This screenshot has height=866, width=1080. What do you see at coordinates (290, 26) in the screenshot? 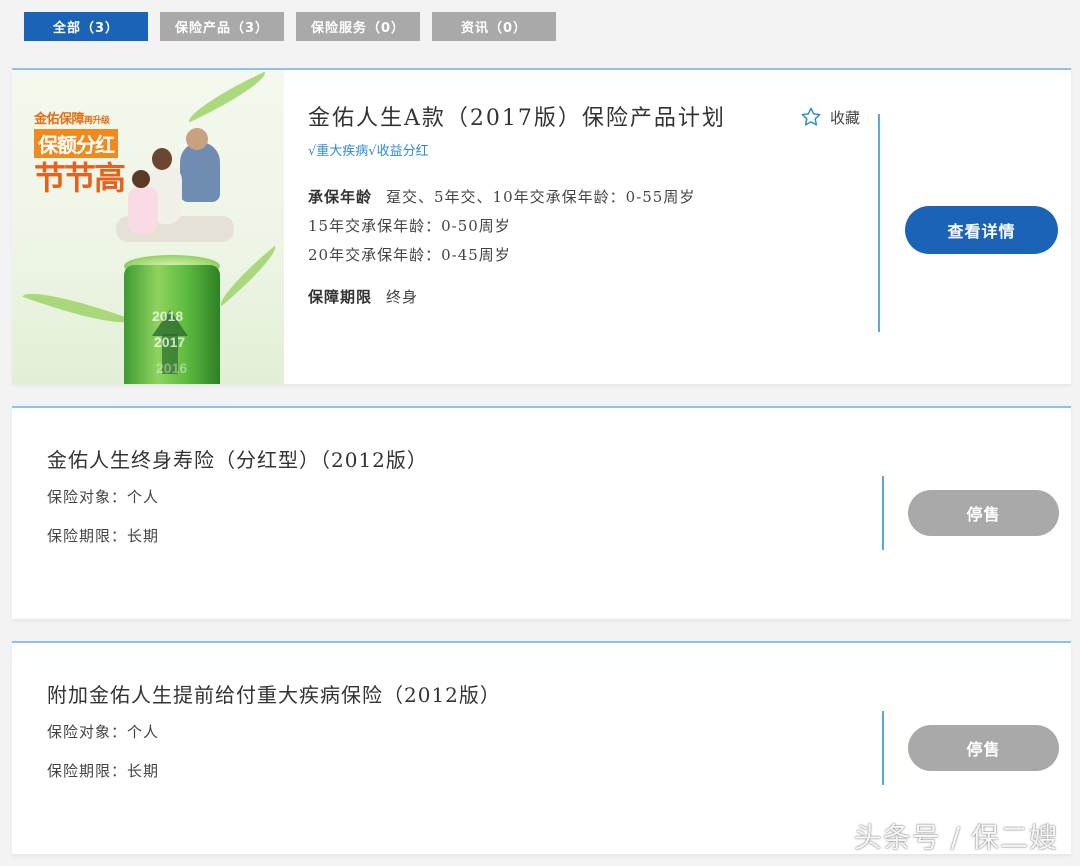
I see `filter-tabs: 全部（3） 保险产品（3） 保险服务（0） 资讯（0）` at bounding box center [290, 26].